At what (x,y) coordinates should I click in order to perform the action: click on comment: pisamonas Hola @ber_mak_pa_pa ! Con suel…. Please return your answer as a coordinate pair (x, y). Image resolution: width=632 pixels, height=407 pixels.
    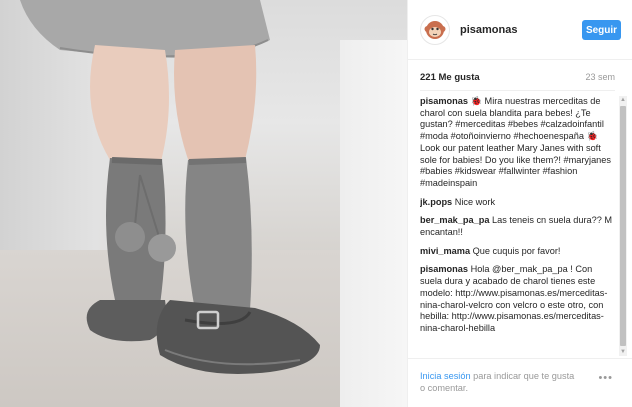
    Looking at the image, I should click on (518, 299).